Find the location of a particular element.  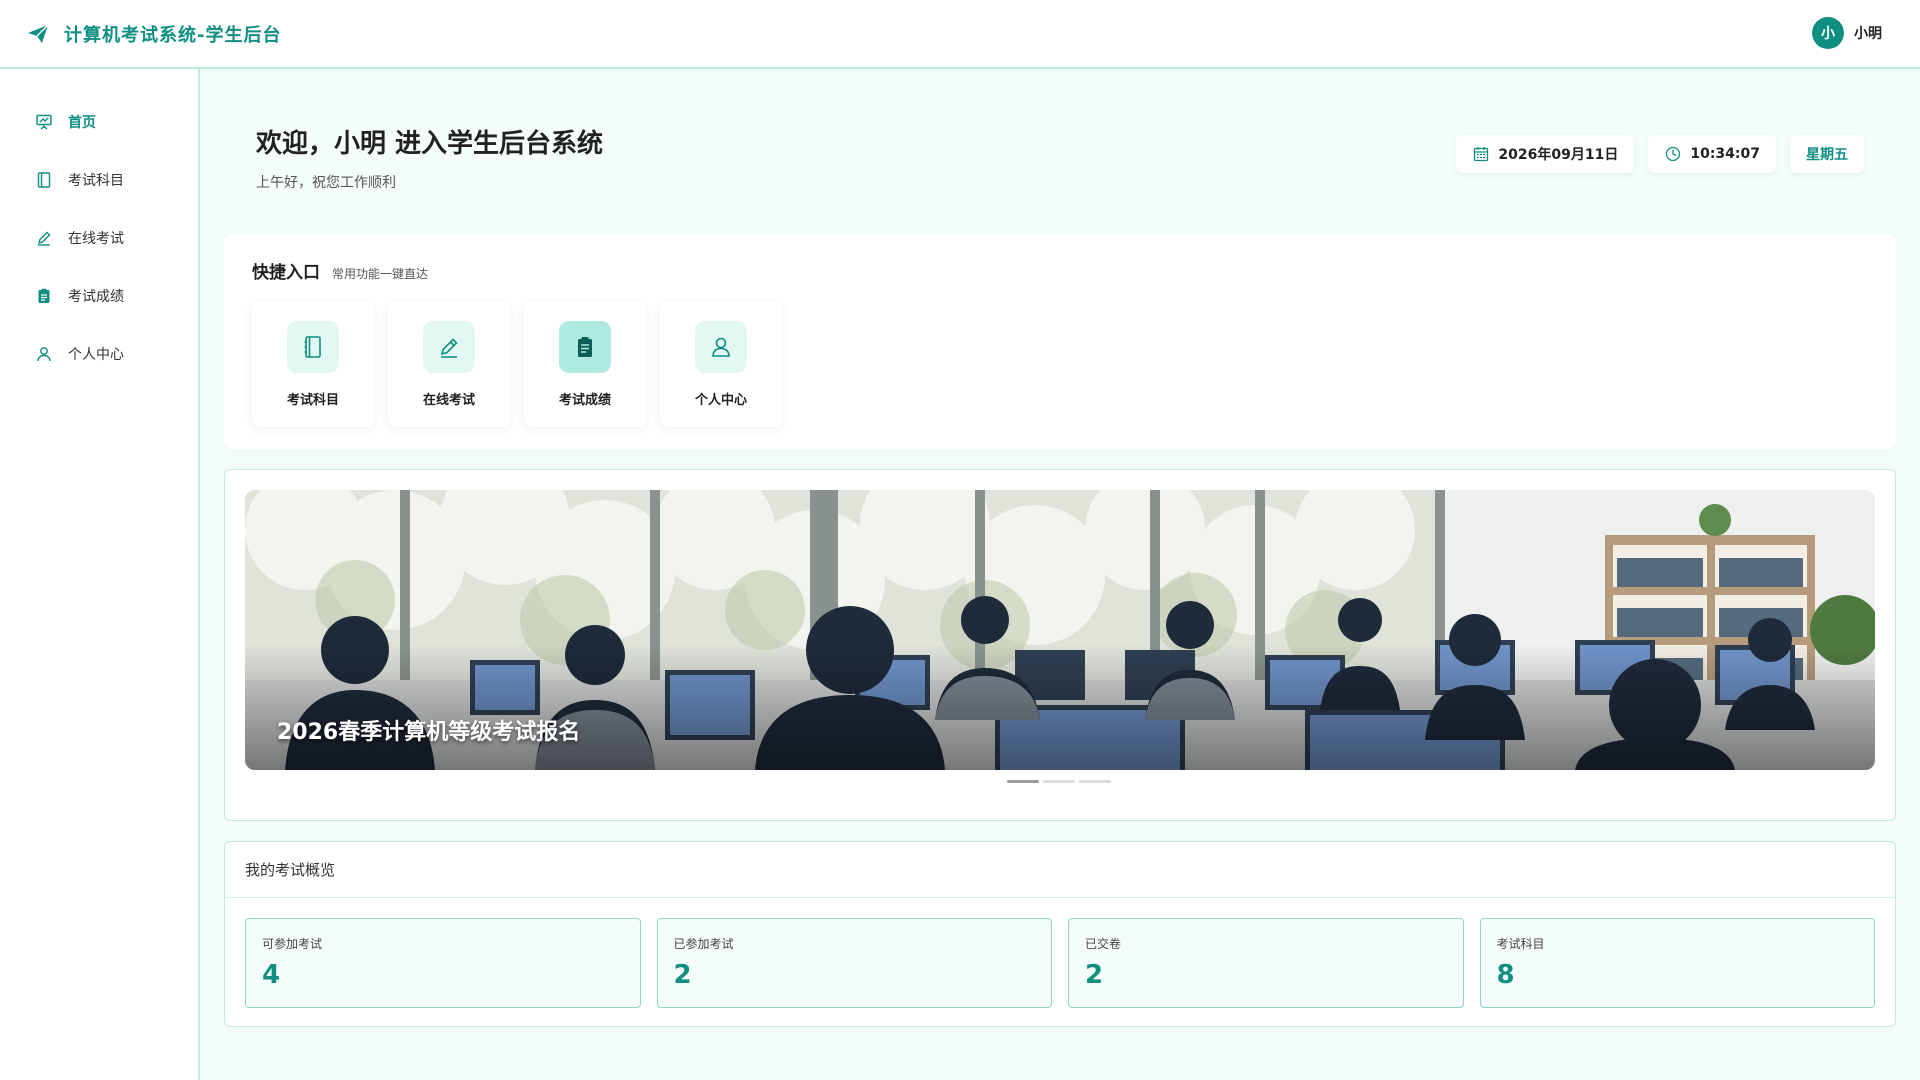

quick-entry-grid: 考试科目 在线考试 考试成绩 个人中心 is located at coordinates (1074, 364).